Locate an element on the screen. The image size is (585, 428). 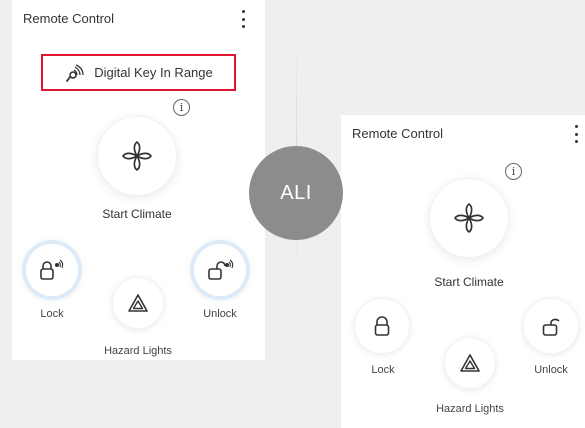
digital-key-label: Digital Key In Range is located at coordinates (153, 72).